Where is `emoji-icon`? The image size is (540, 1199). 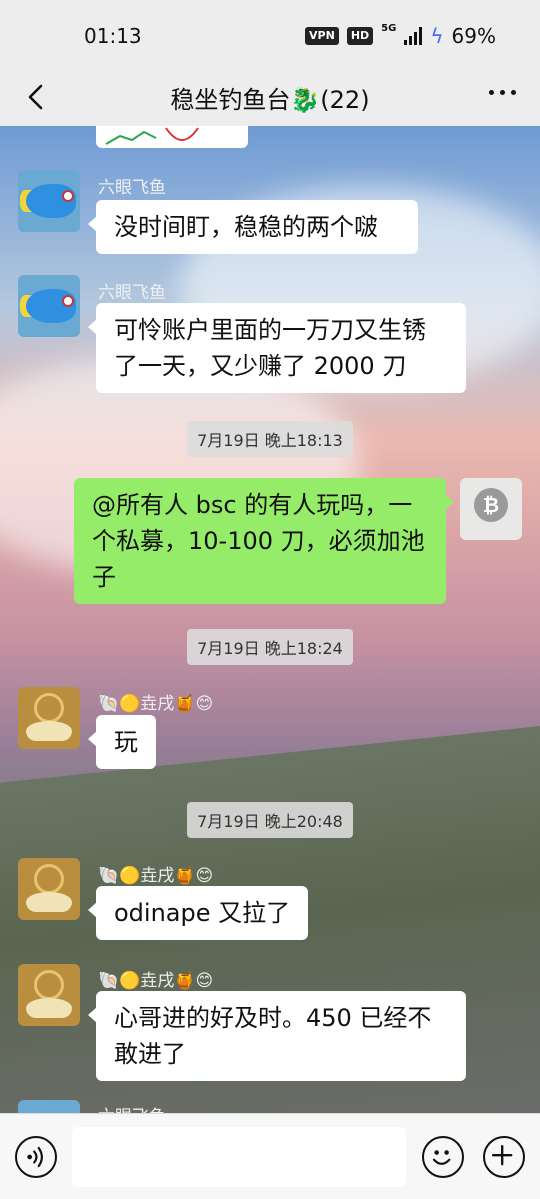 emoji-icon is located at coordinates (443, 1157).